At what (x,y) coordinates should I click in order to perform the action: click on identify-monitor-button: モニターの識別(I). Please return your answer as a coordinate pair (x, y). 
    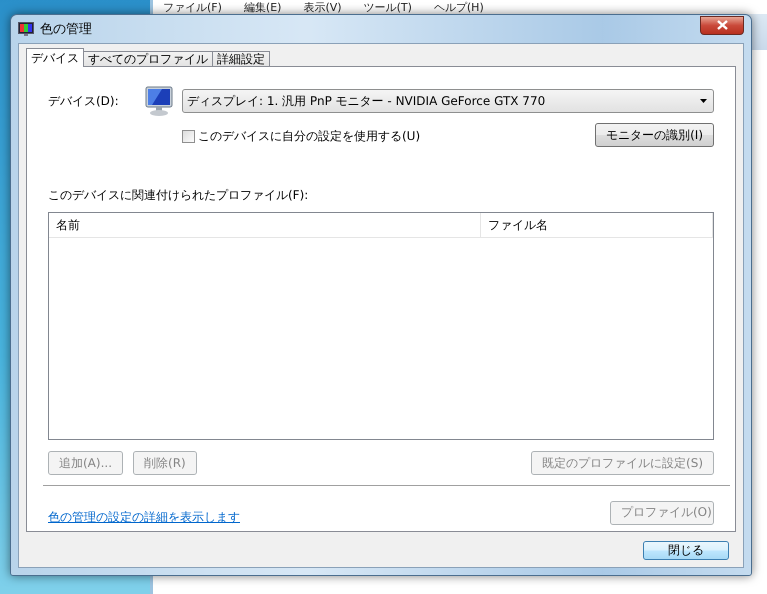
    Looking at the image, I should click on (654, 135).